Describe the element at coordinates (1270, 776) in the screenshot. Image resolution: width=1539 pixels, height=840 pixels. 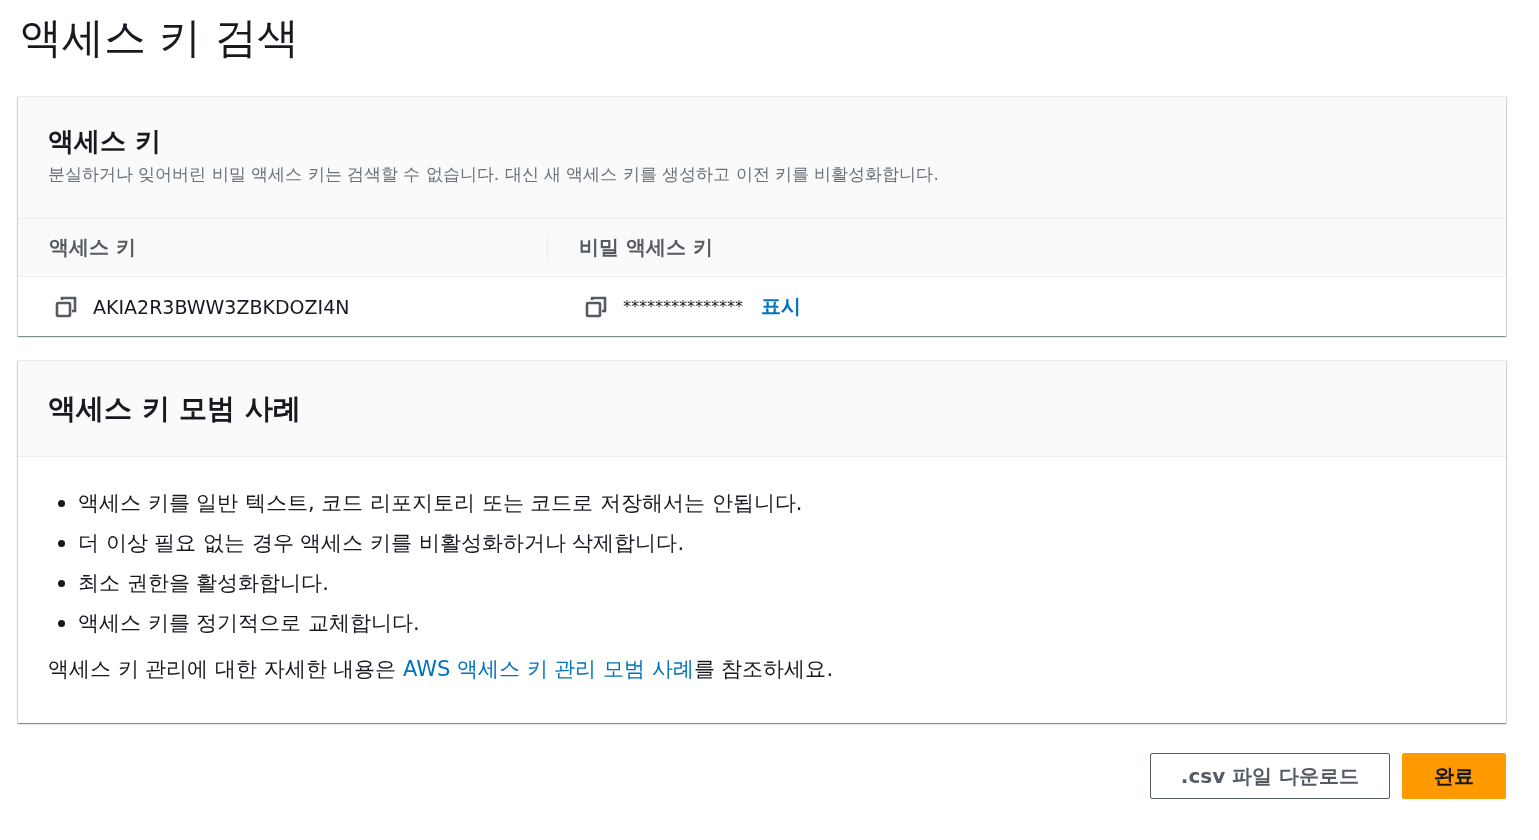
I see `download-button: .csv 파일 다운로드` at that location.